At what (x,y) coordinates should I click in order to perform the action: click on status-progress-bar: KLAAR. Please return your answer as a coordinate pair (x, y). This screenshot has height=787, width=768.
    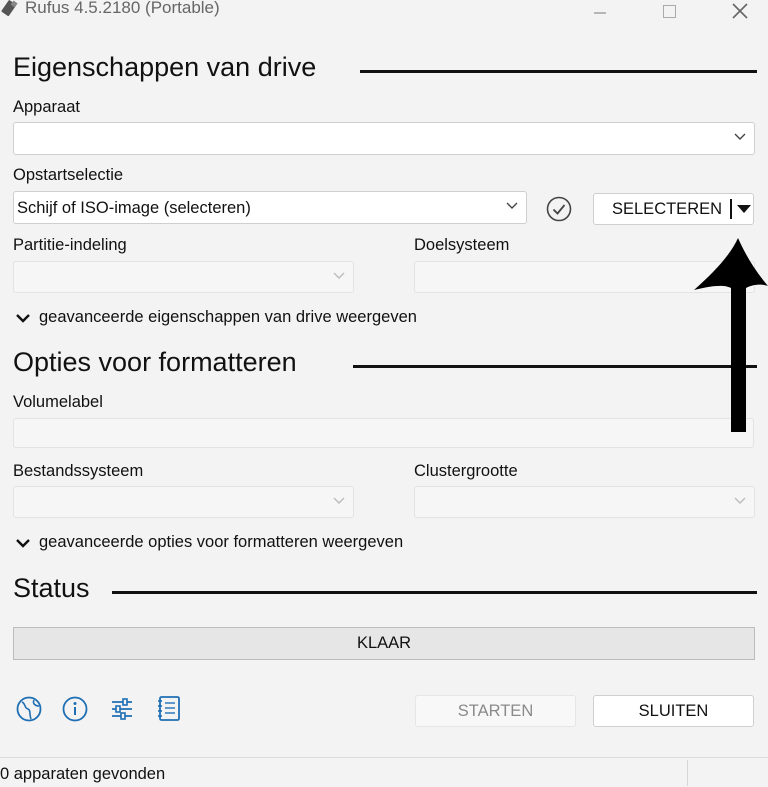
    Looking at the image, I should click on (384, 643).